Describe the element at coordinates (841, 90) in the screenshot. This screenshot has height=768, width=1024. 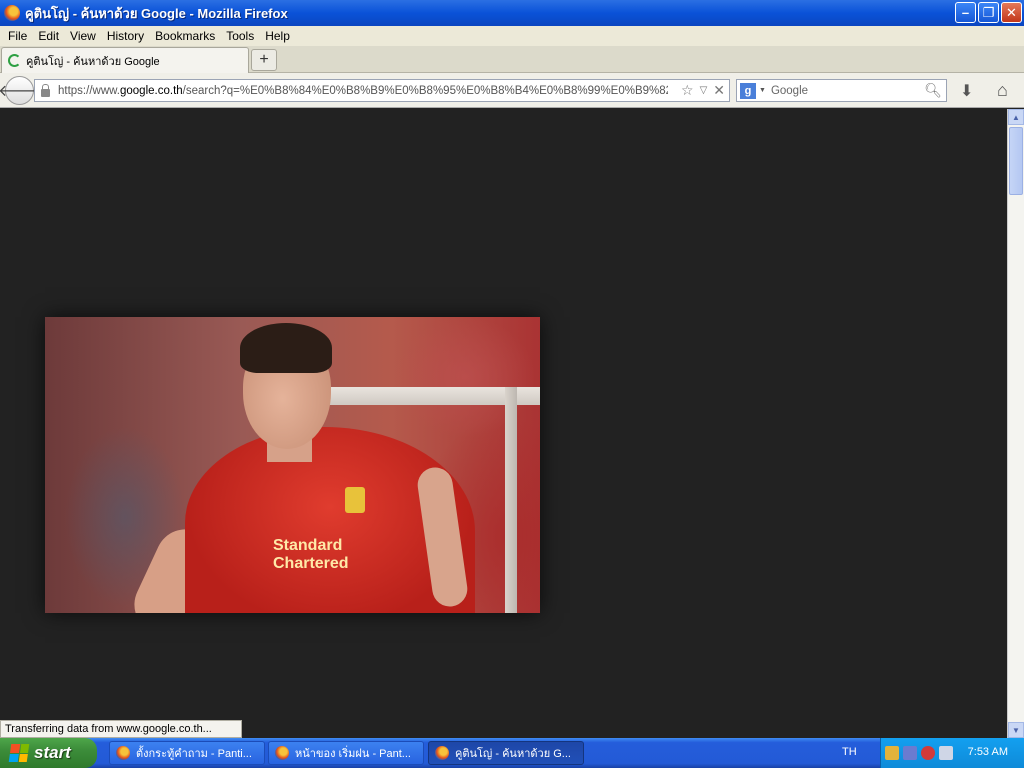
I see `search-bar: g ▼ Google 🔍︎` at that location.